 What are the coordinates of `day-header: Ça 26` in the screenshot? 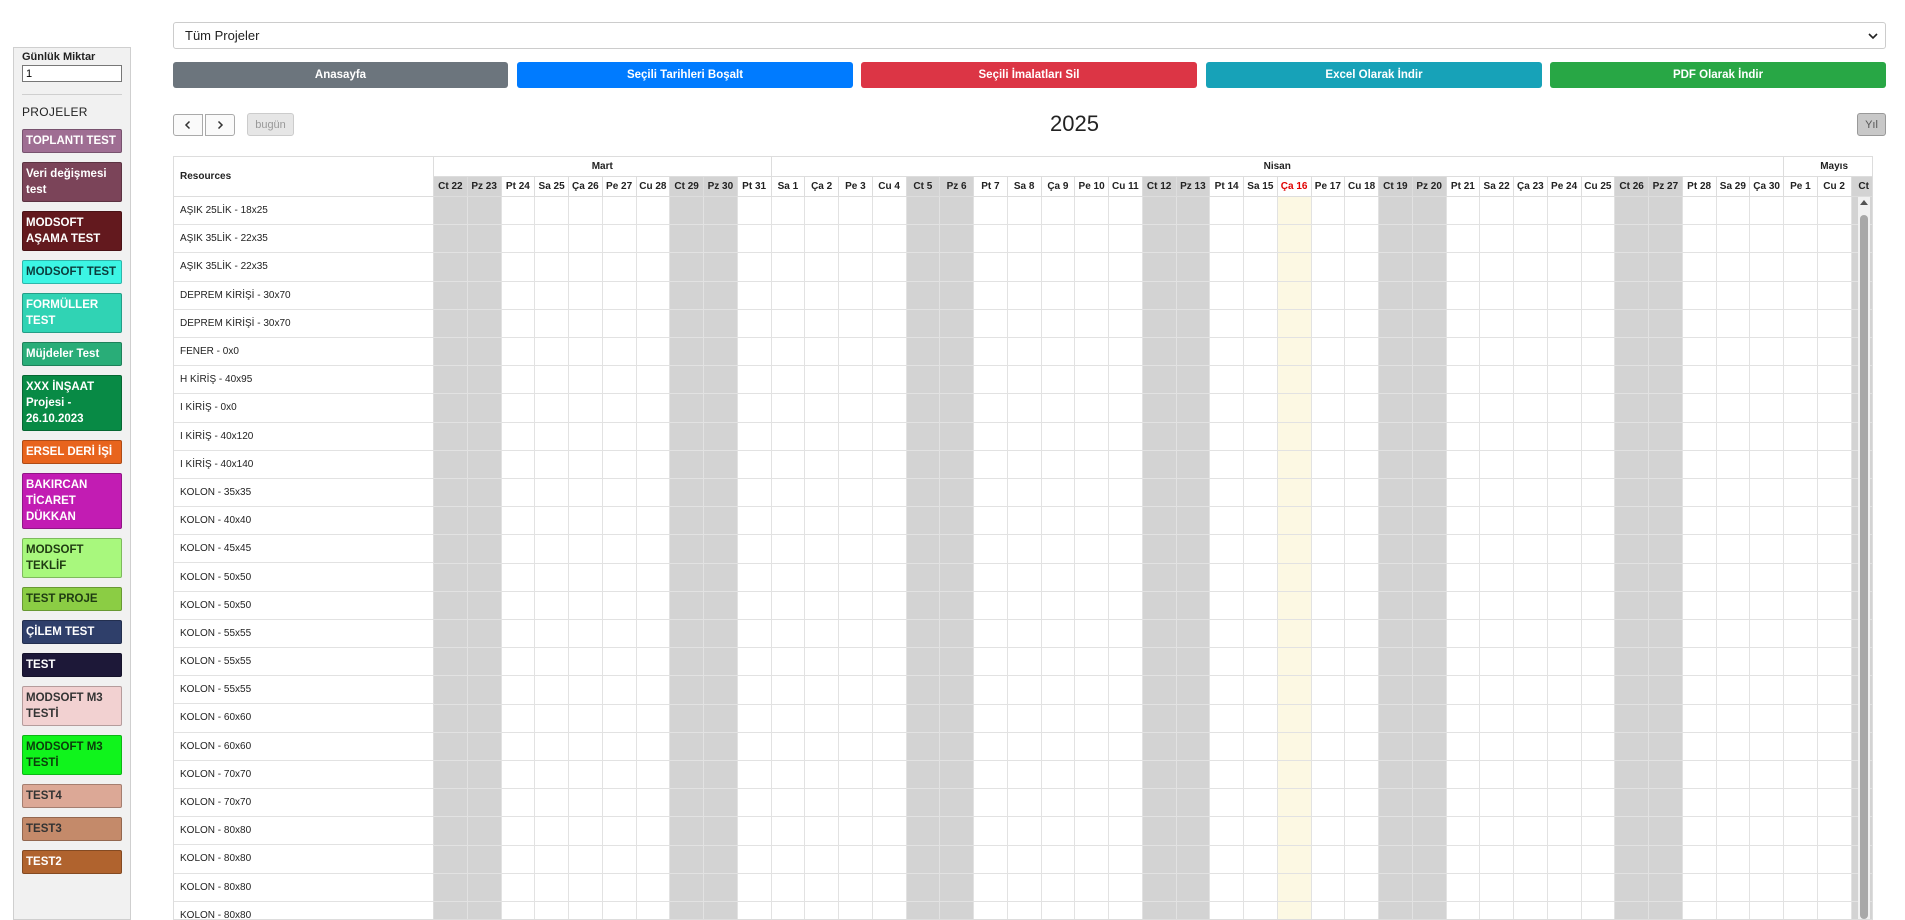 It's located at (586, 187).